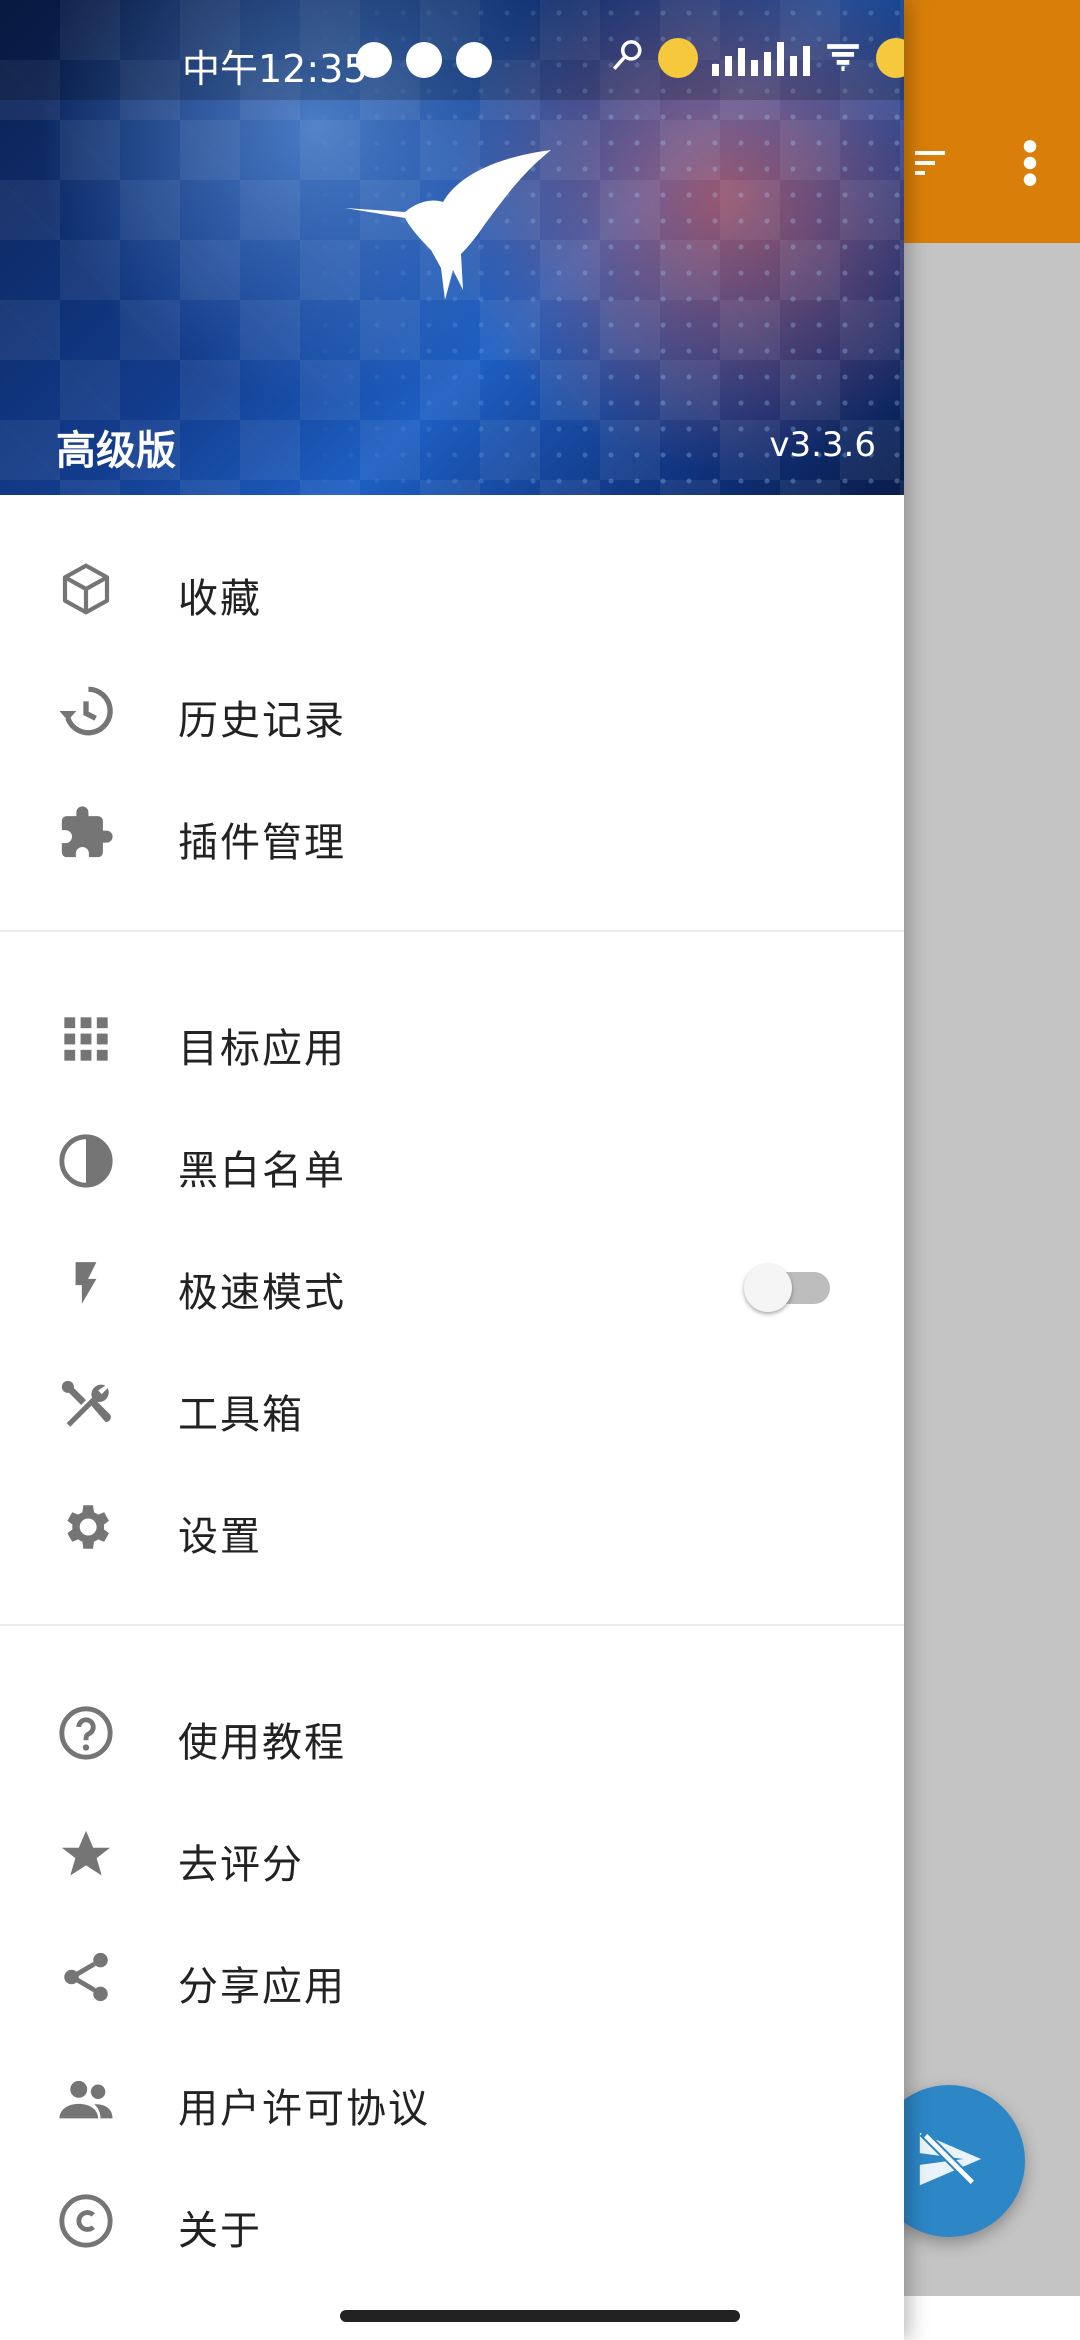 This screenshot has width=1080, height=2340. What do you see at coordinates (452, 1039) in the screenshot?
I see `menu-item-target-apps: 目标应用` at bounding box center [452, 1039].